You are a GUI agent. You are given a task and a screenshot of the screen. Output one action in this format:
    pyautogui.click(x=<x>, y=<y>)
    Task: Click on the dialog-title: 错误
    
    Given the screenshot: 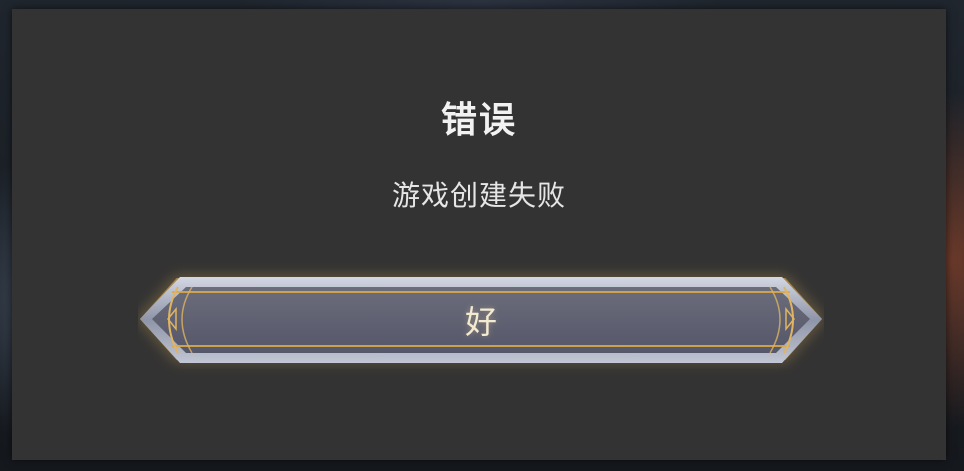 What is the action you would take?
    pyautogui.click(x=478, y=120)
    